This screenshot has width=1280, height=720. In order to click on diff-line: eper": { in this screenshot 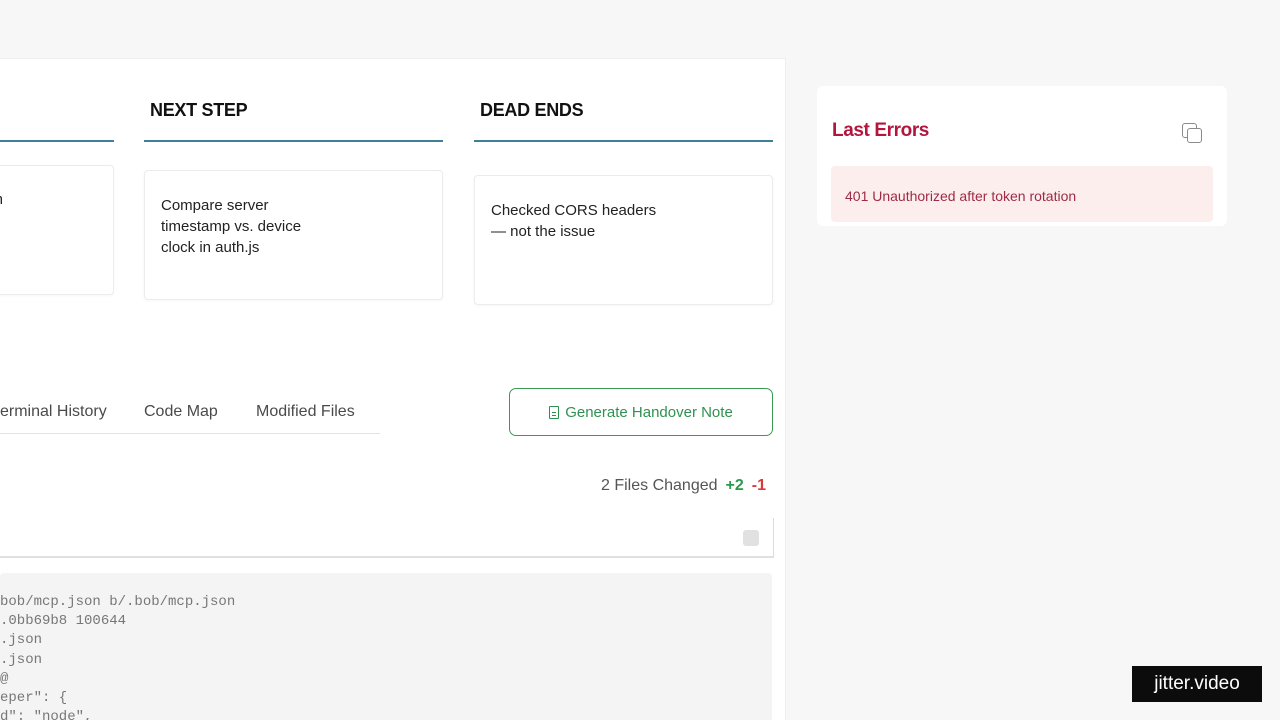, I will do `click(34, 698)`.